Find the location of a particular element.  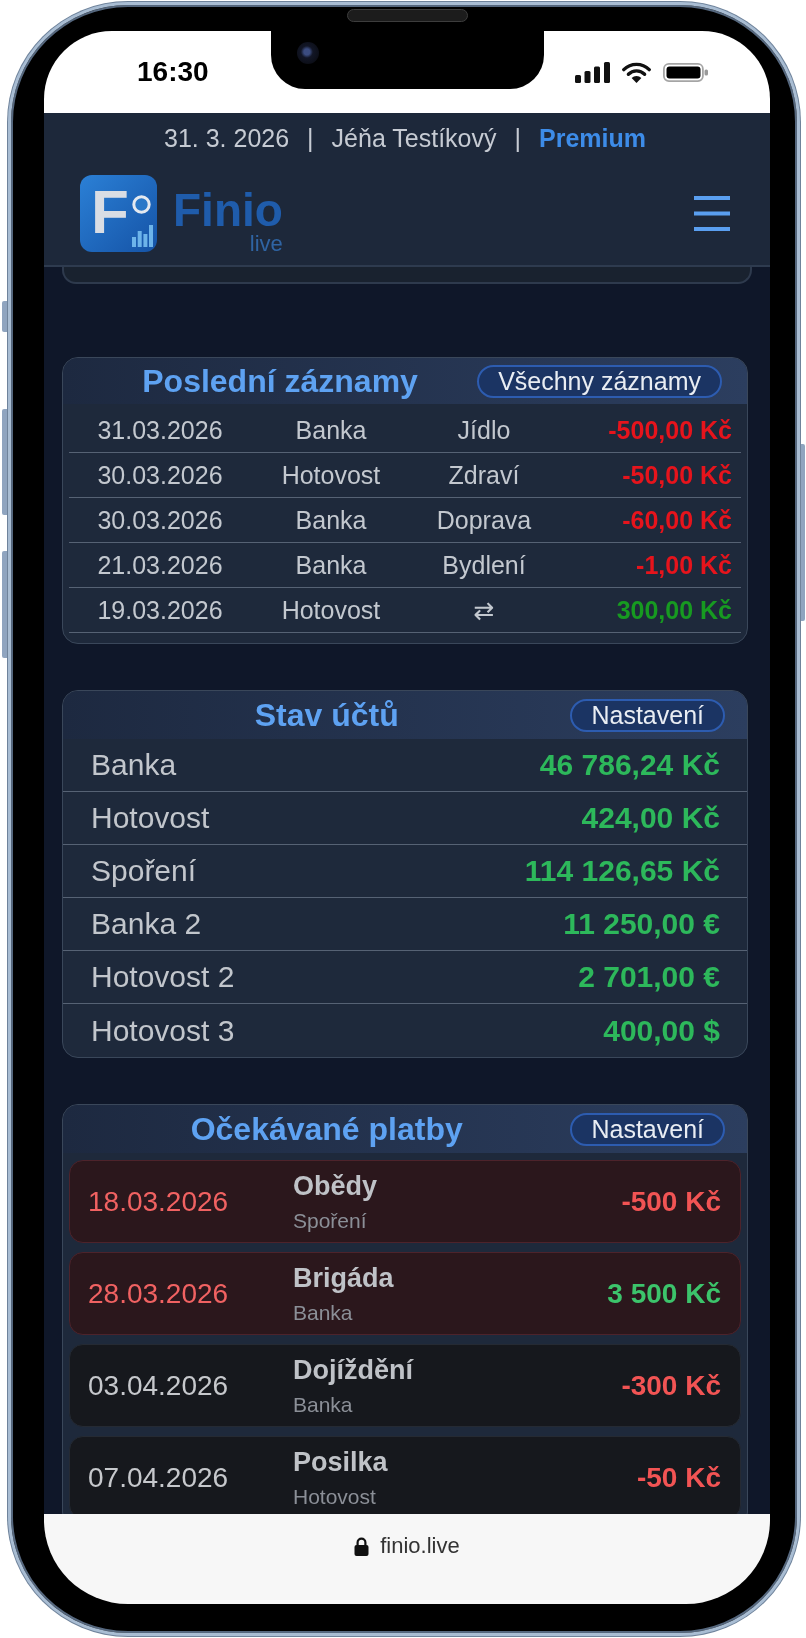

brand-name: Finio is located at coordinates (228, 209).